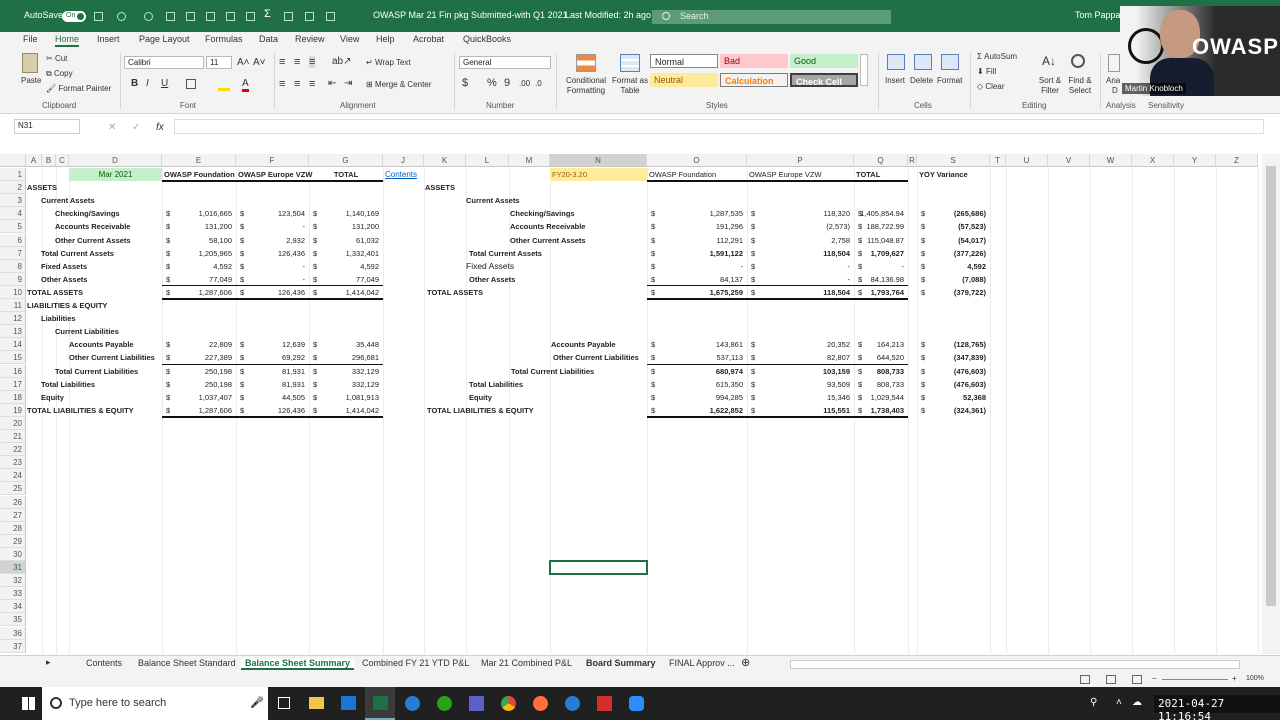 Image resolution: width=1280 pixels, height=723 pixels. What do you see at coordinates (288, 16) in the screenshot?
I see `paste-qat-icon` at bounding box center [288, 16].